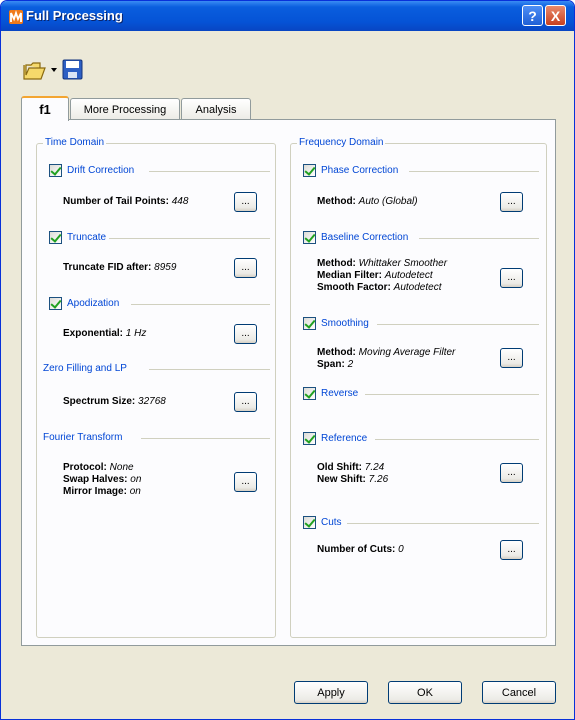 Image resolution: width=575 pixels, height=720 pixels. What do you see at coordinates (341, 142) in the screenshot?
I see `frequency-domain-title: Frequency Domain` at bounding box center [341, 142].